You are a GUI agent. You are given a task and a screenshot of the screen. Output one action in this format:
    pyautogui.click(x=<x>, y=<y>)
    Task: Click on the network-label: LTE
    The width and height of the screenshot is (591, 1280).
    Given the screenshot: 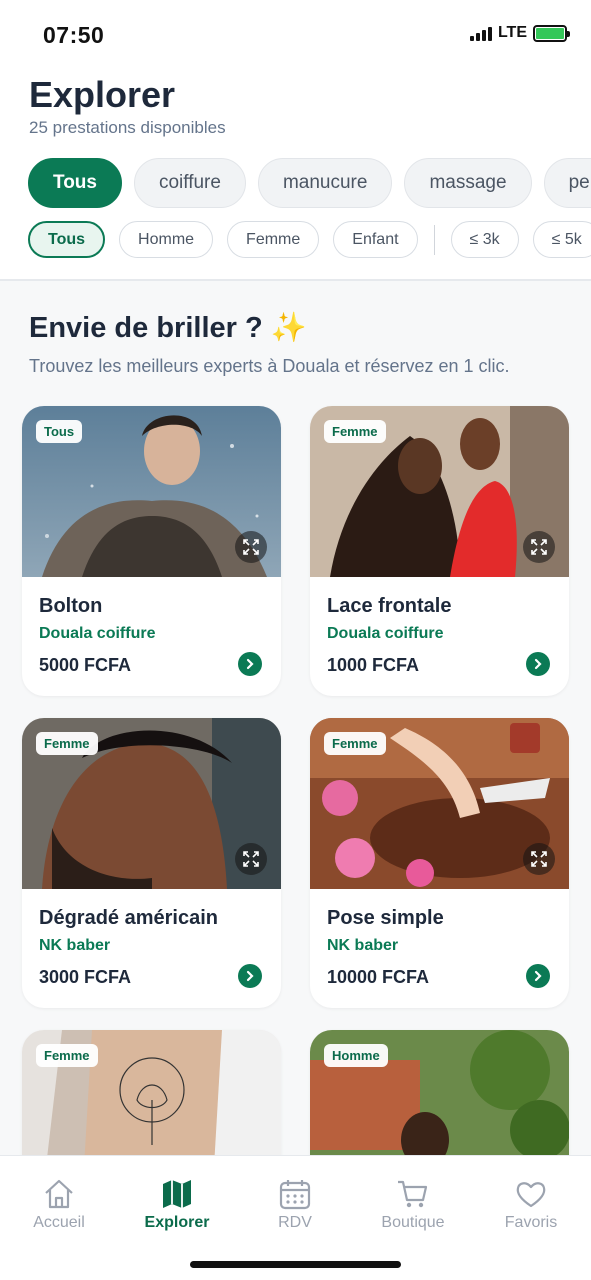 What is the action you would take?
    pyautogui.click(x=512, y=32)
    